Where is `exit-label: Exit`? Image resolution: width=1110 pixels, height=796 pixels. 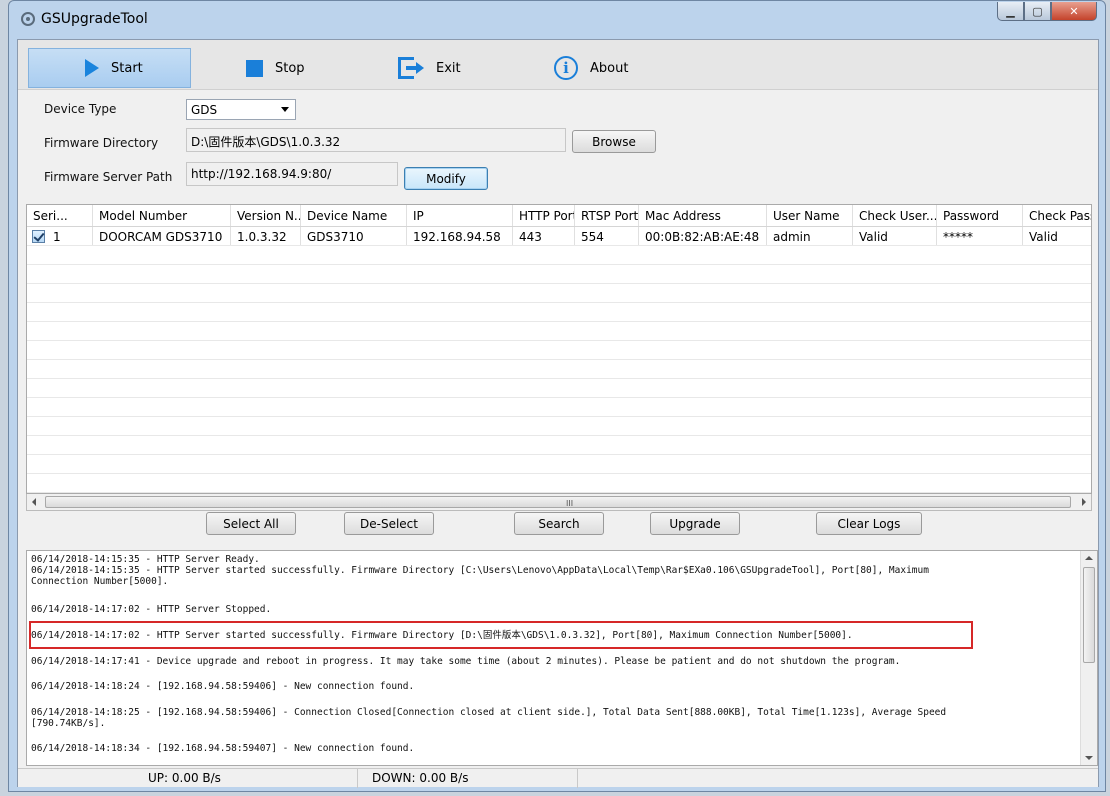 exit-label: Exit is located at coordinates (448, 68).